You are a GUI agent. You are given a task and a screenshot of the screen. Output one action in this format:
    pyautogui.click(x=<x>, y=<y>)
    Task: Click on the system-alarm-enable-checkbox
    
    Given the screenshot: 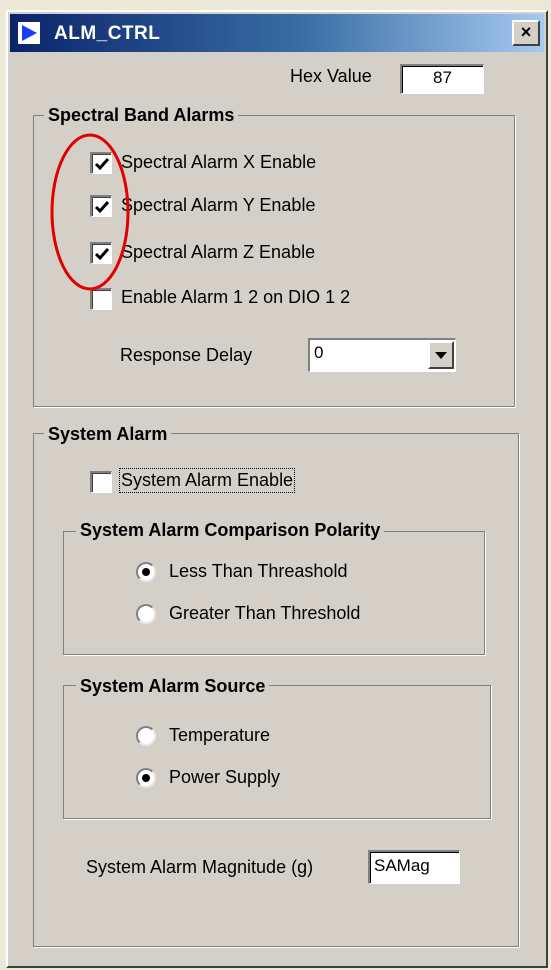 What is the action you would take?
    pyautogui.click(x=101, y=482)
    